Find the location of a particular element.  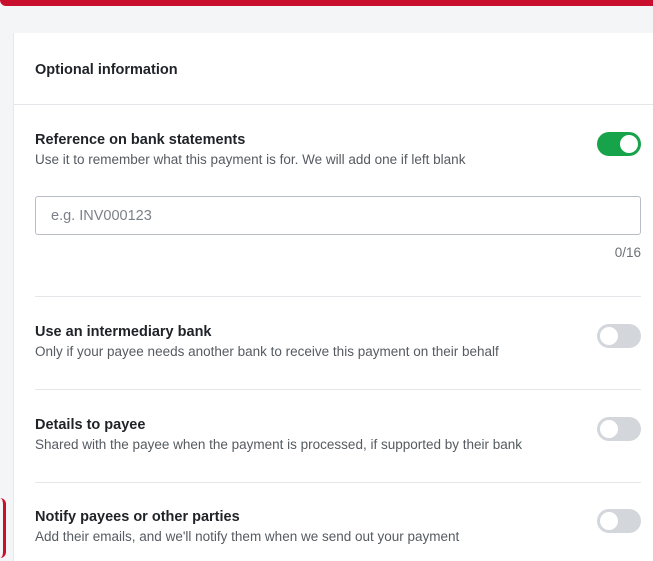

reference-title: Reference on bank statements is located at coordinates (140, 140).